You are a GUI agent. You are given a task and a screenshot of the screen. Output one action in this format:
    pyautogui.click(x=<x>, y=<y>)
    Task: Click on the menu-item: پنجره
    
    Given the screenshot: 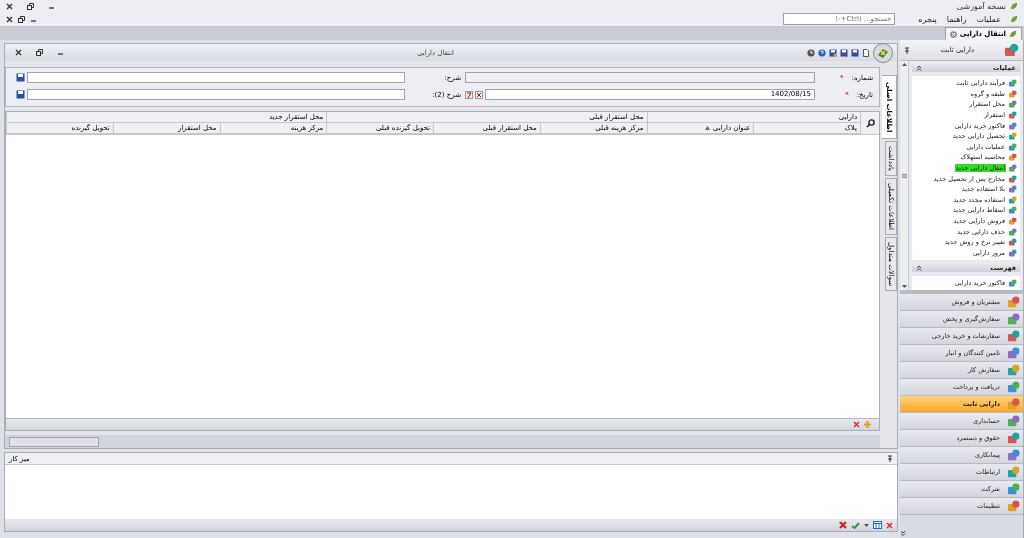 What is the action you would take?
    pyautogui.click(x=927, y=19)
    